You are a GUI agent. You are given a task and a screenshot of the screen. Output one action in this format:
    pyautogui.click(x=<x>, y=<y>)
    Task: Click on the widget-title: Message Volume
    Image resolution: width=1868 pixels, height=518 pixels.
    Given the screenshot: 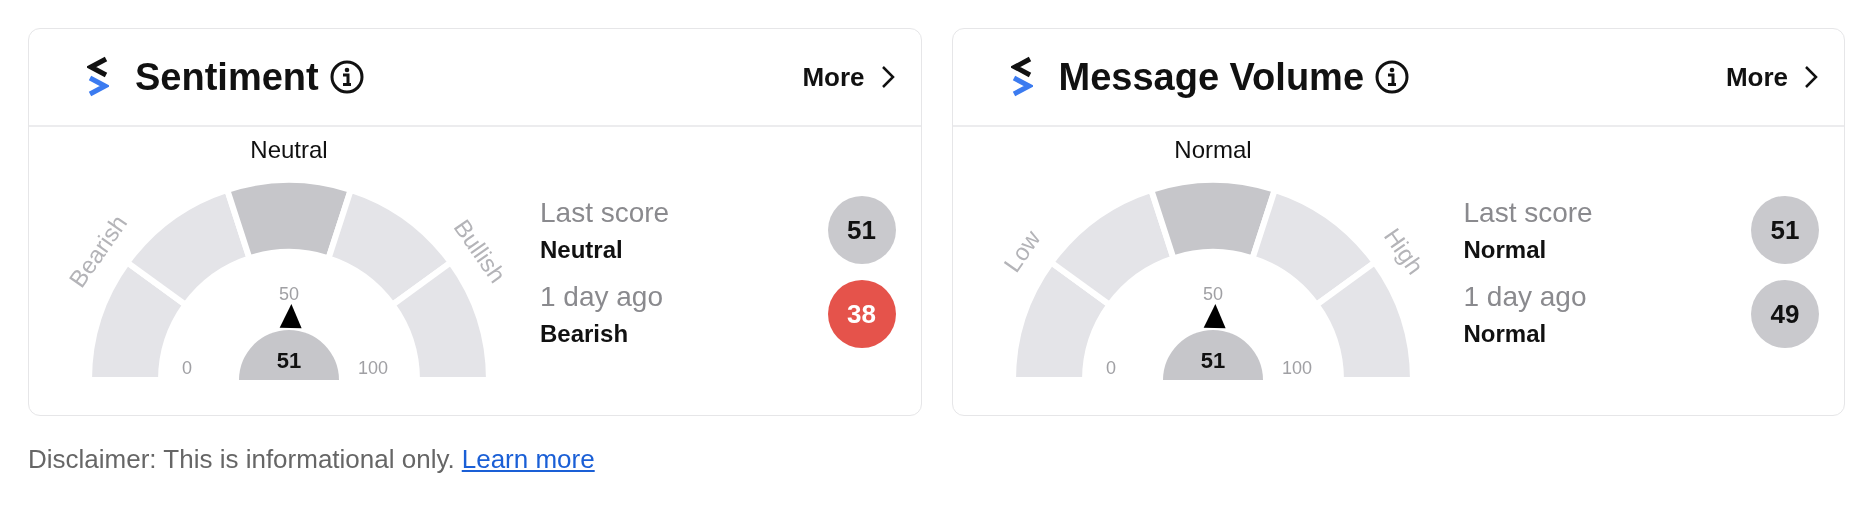 What is the action you would take?
    pyautogui.click(x=1211, y=77)
    